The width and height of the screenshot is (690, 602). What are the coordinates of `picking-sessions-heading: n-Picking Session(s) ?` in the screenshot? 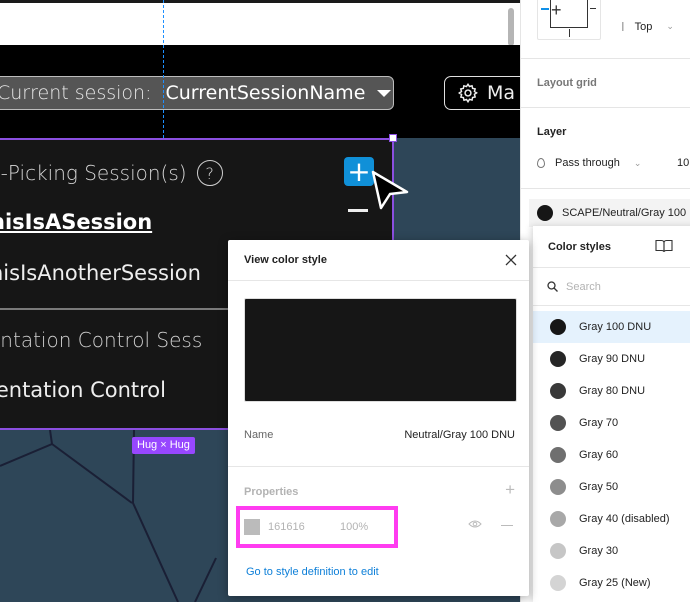 It's located at (111, 173).